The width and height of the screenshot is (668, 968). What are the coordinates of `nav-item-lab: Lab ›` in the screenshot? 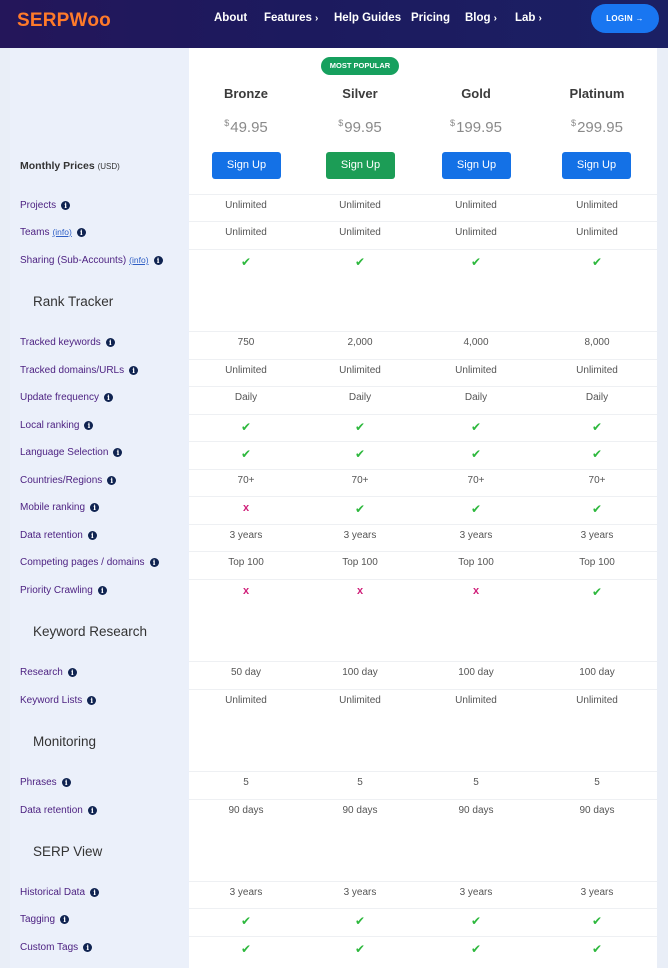 It's located at (528, 18).